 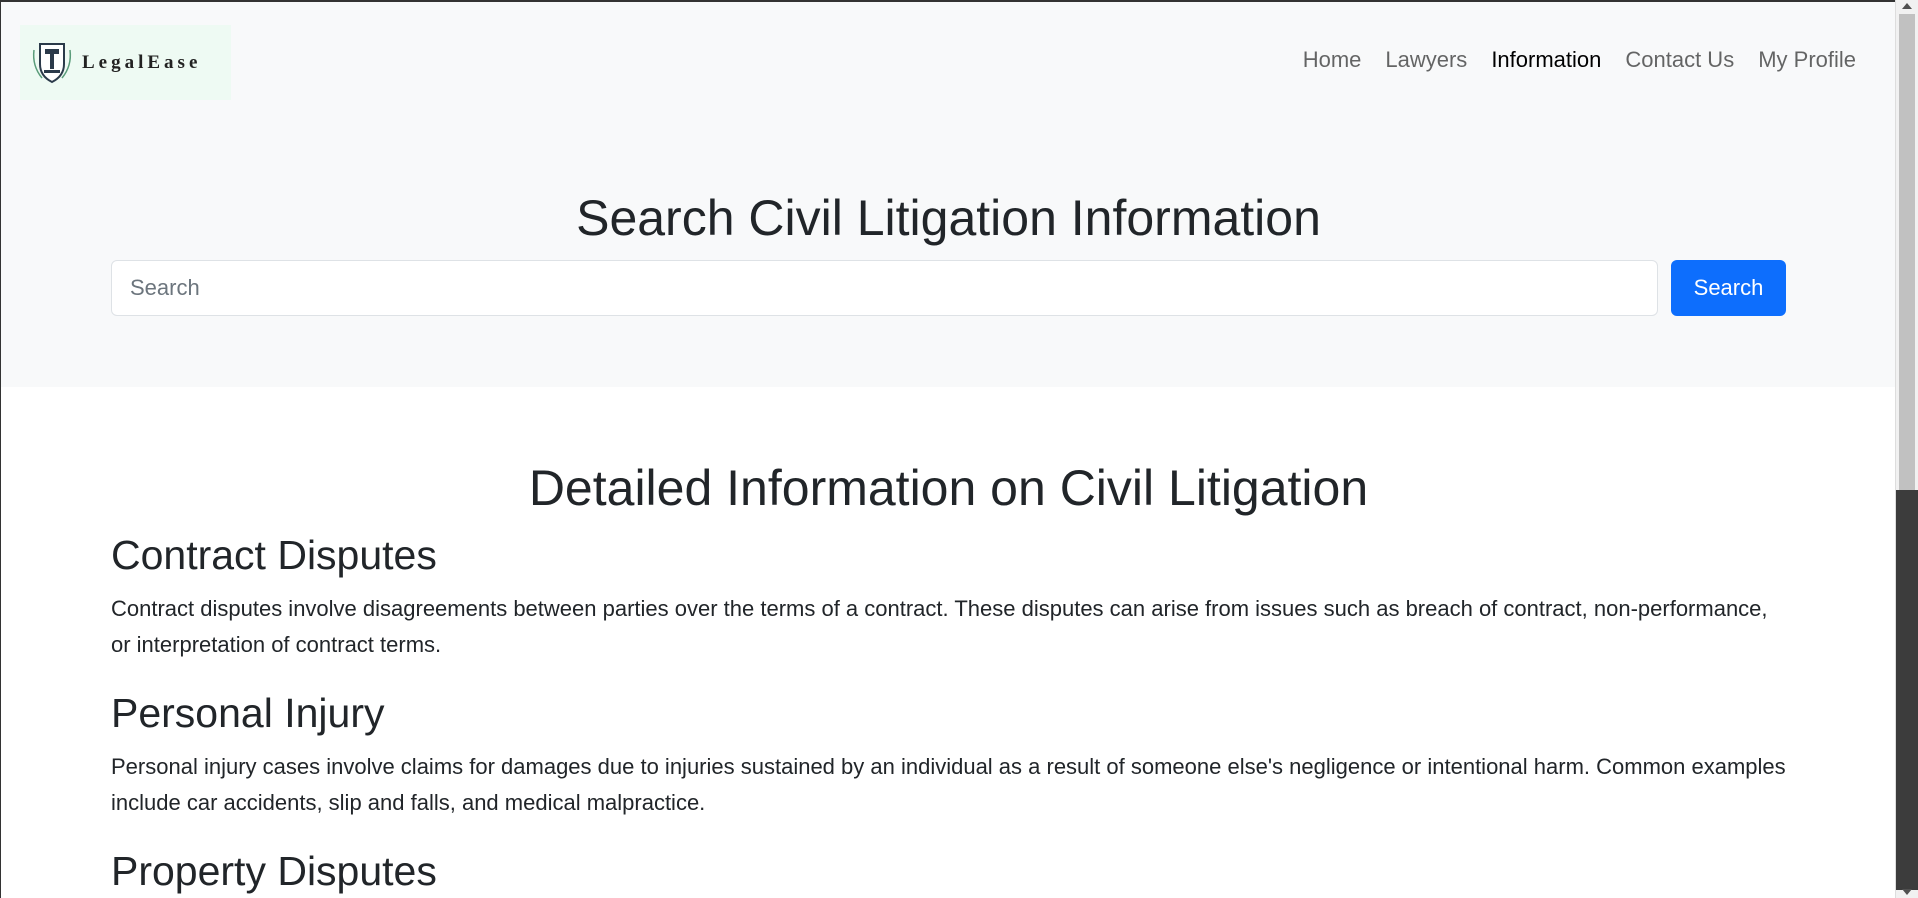 I want to click on shield-gavel-icon, so click(x=52, y=63).